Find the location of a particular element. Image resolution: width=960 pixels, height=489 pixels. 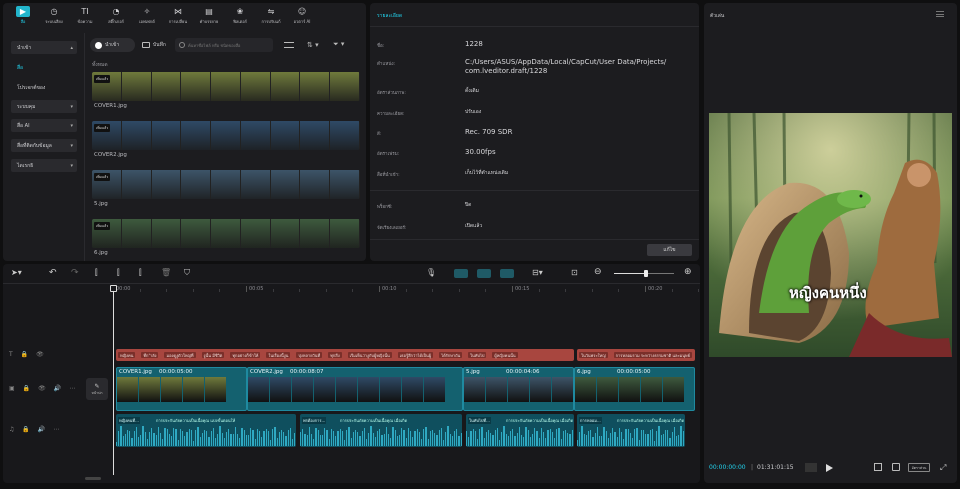

link-clips-icon is located at coordinates (507, 273).